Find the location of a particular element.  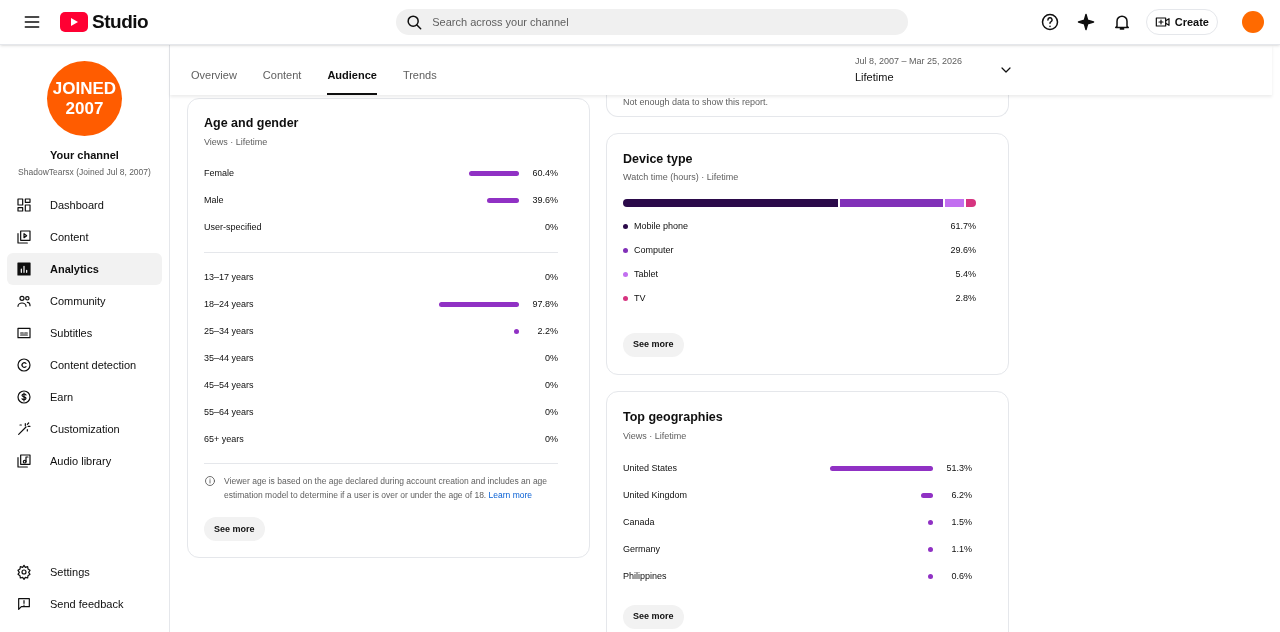

row-label: 55–64 years is located at coordinates (229, 412).